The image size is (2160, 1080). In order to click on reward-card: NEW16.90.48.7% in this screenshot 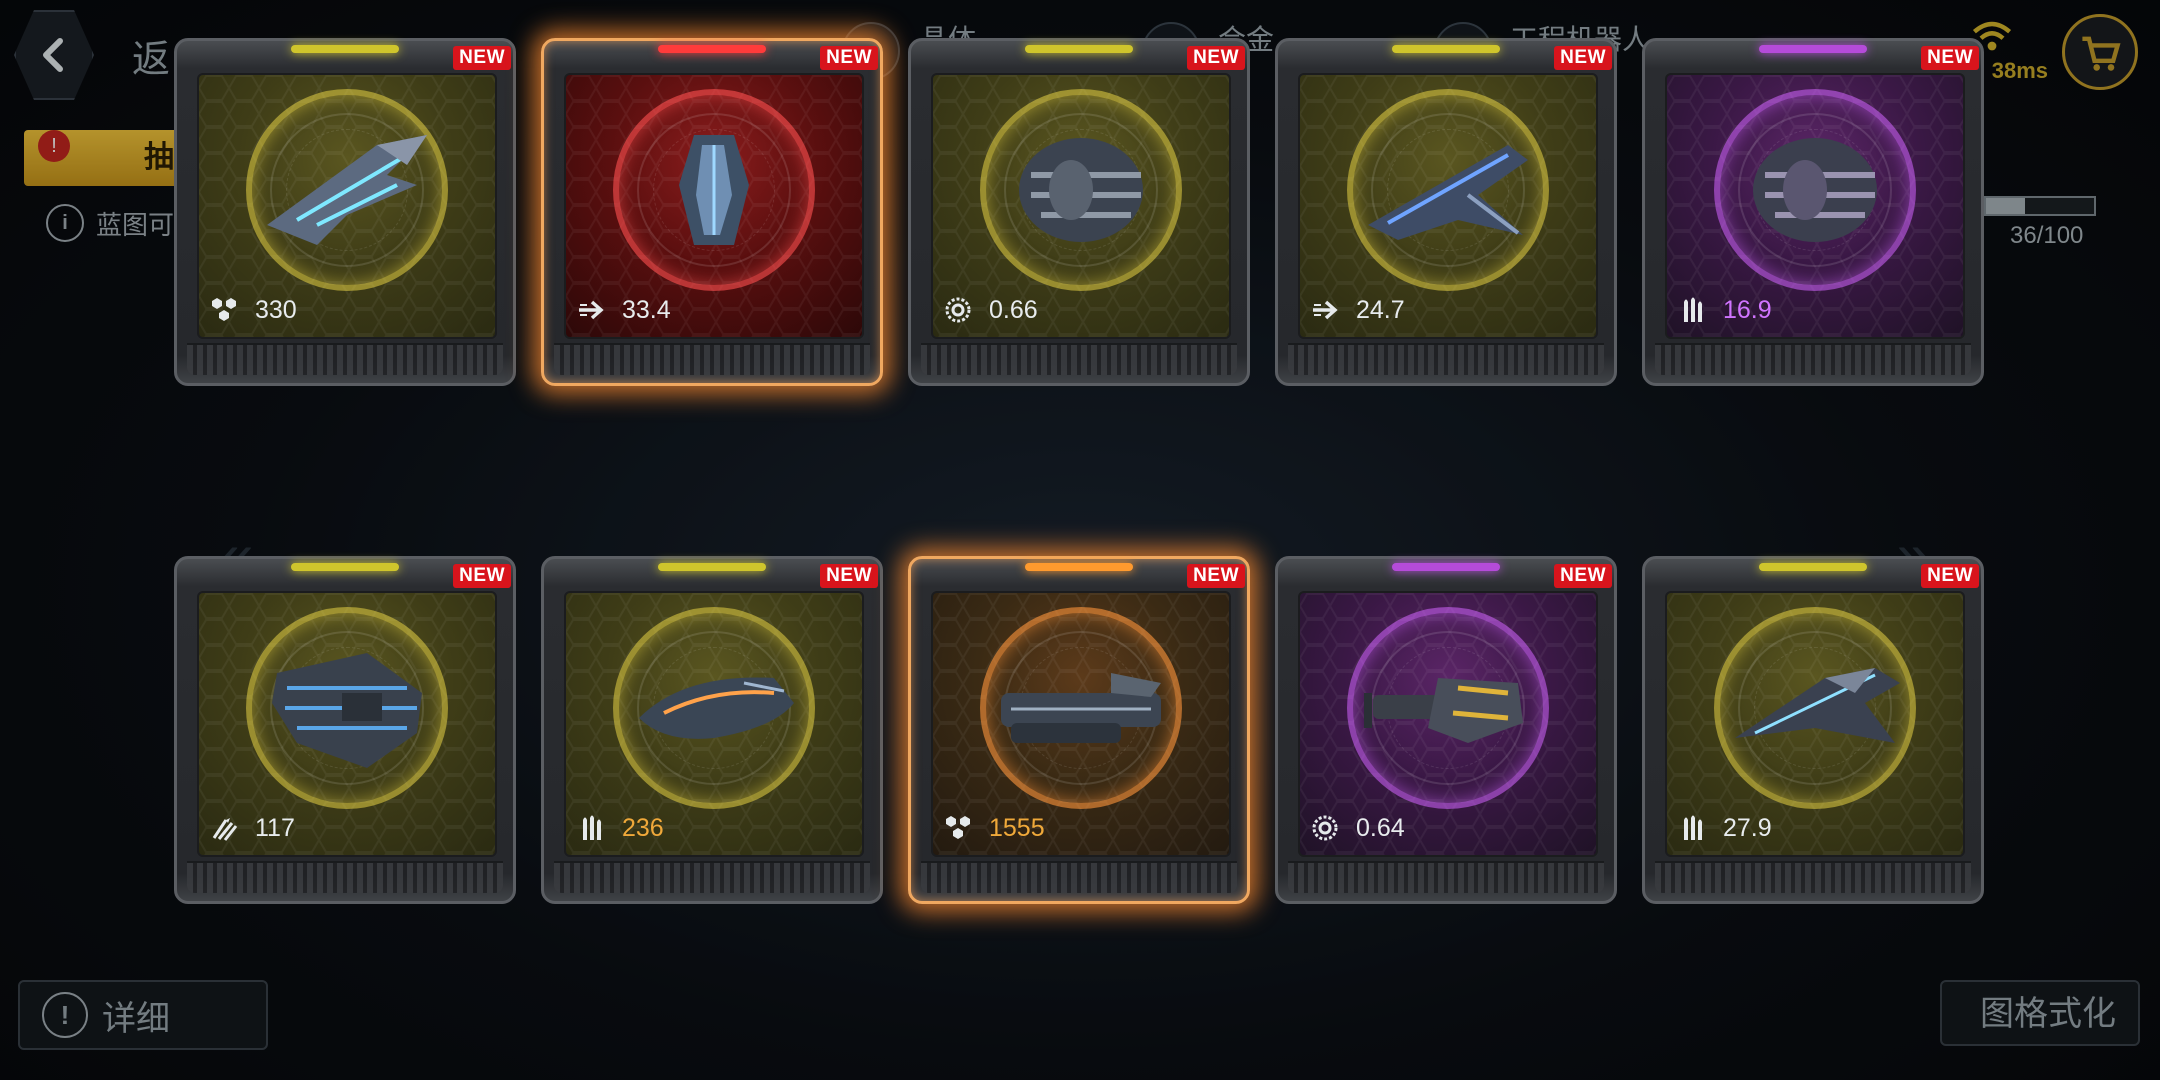, I will do `click(1813, 212)`.